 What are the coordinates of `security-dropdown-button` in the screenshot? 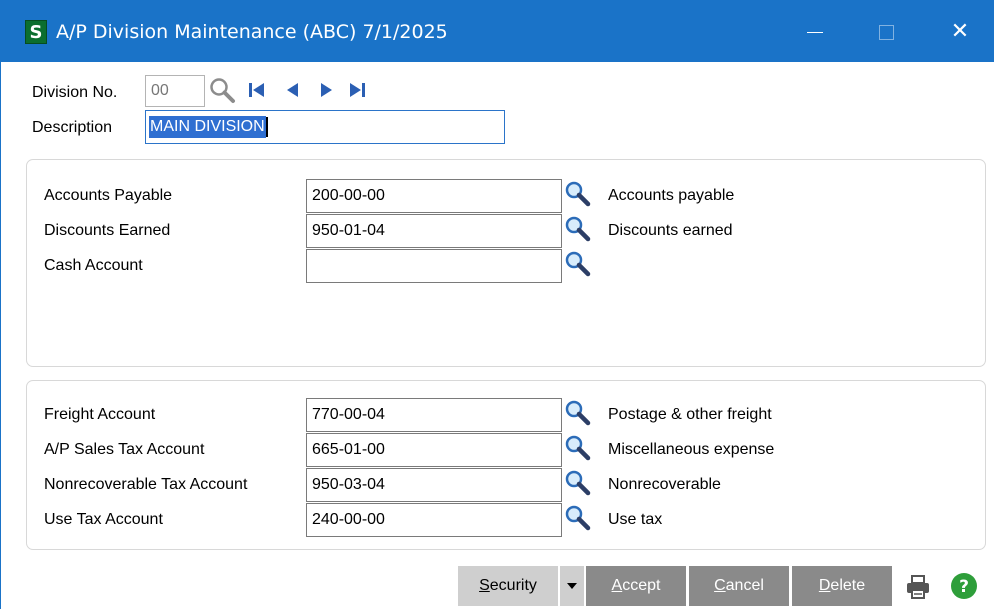 It's located at (572, 586).